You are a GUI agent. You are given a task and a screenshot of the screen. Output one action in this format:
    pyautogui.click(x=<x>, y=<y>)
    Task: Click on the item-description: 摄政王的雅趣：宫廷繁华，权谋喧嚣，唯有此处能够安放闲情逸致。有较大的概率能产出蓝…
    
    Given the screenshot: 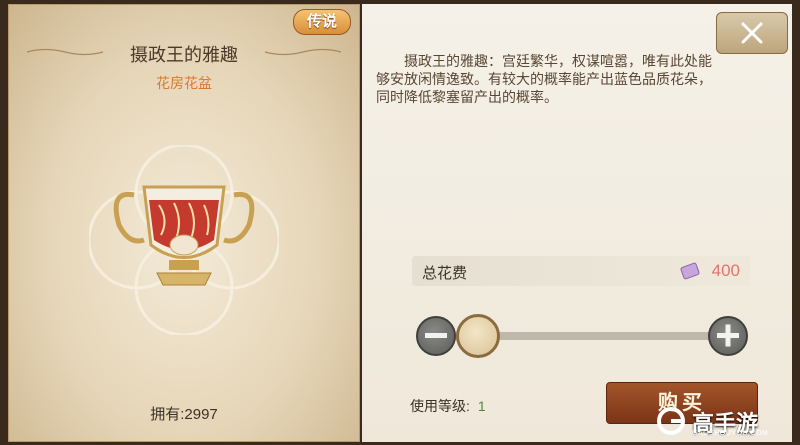 What is the action you would take?
    pyautogui.click(x=544, y=79)
    